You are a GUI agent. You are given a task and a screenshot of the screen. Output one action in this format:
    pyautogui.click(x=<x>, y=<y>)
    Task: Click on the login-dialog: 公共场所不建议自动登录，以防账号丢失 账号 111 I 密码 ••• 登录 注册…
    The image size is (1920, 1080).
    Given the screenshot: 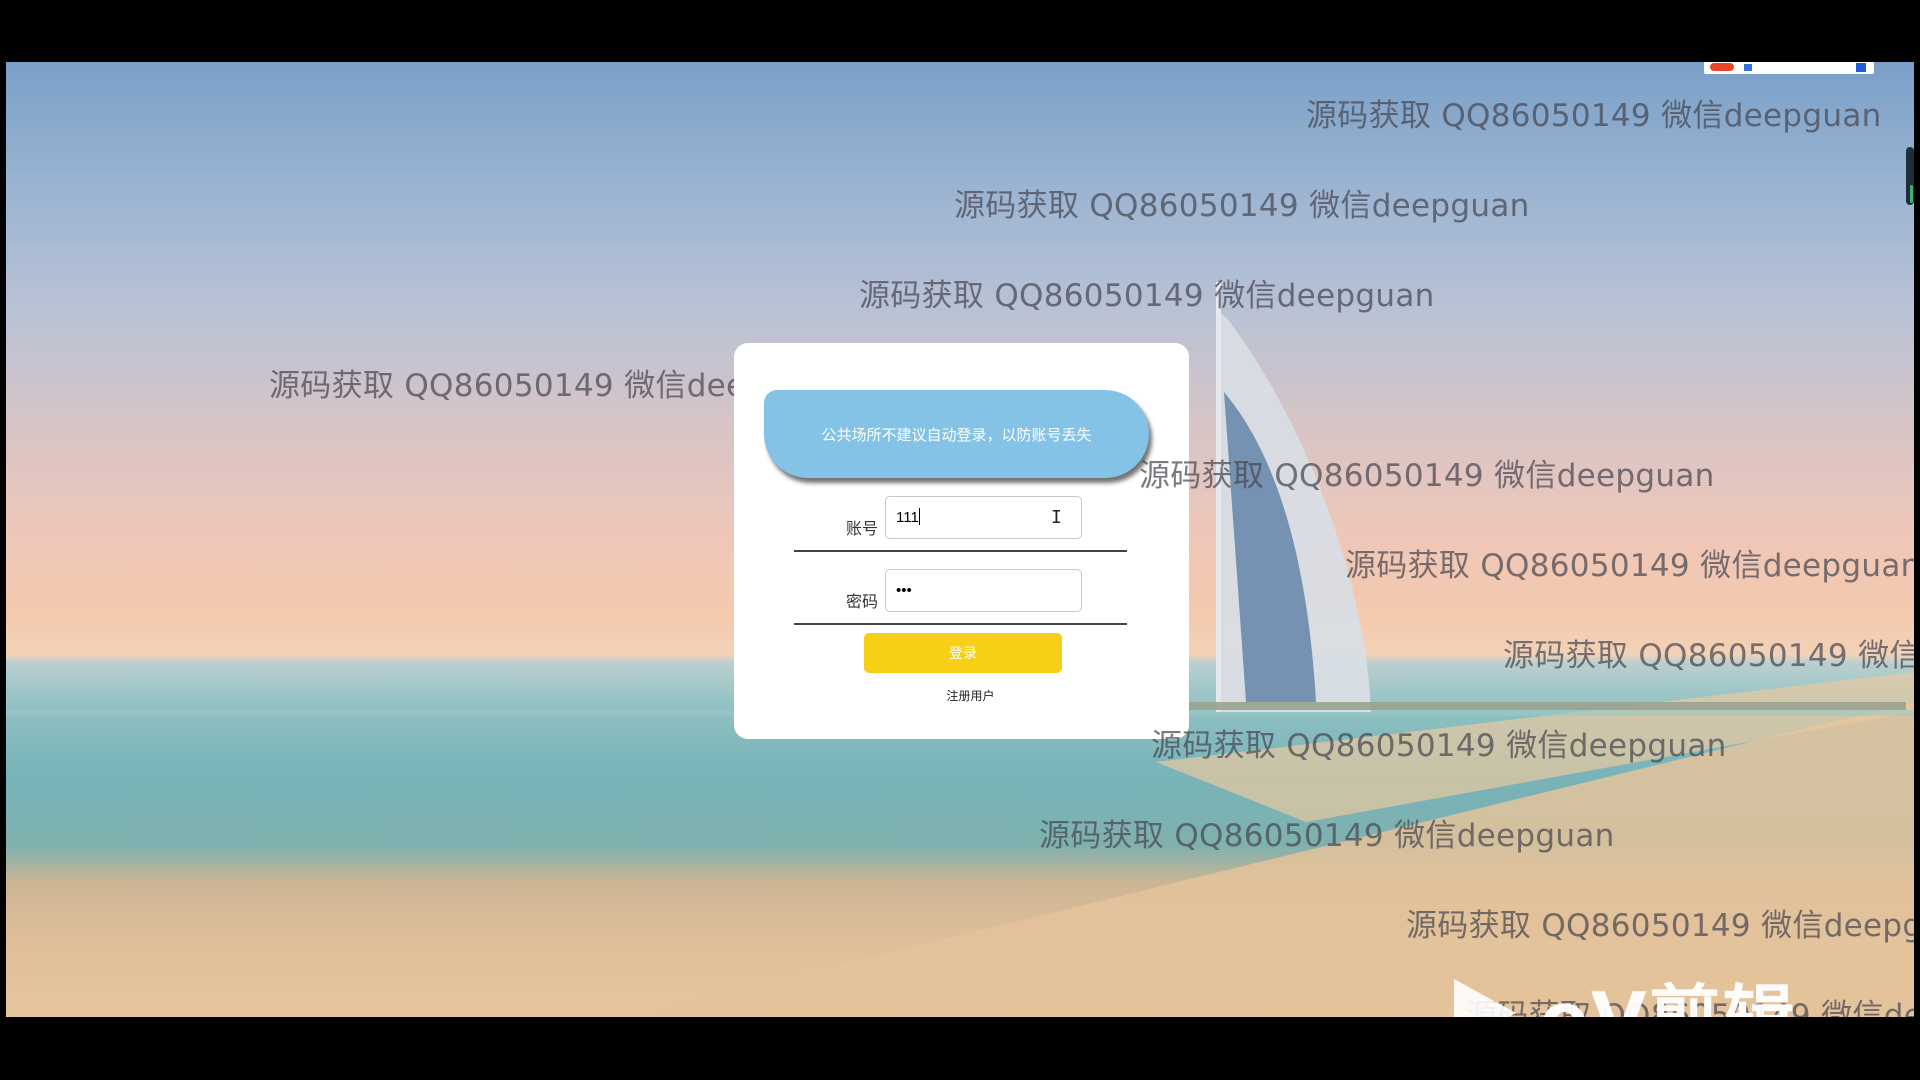 What is the action you would take?
    pyautogui.click(x=961, y=541)
    